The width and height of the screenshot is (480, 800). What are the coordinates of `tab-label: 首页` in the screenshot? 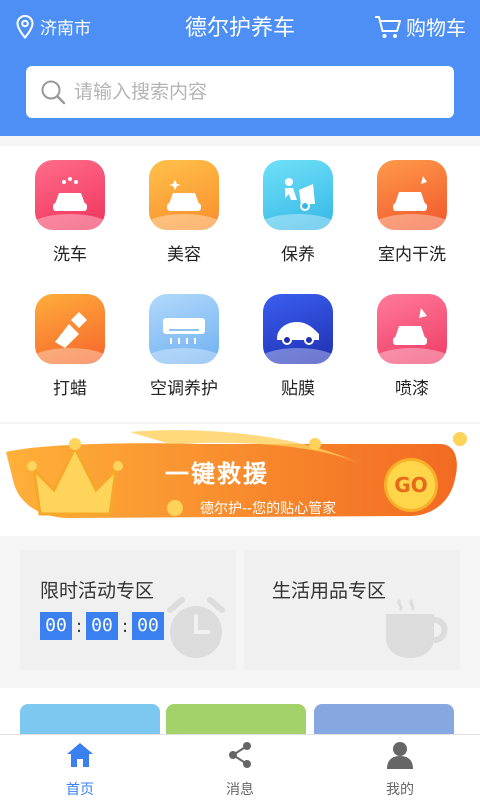 It's located at (80, 790).